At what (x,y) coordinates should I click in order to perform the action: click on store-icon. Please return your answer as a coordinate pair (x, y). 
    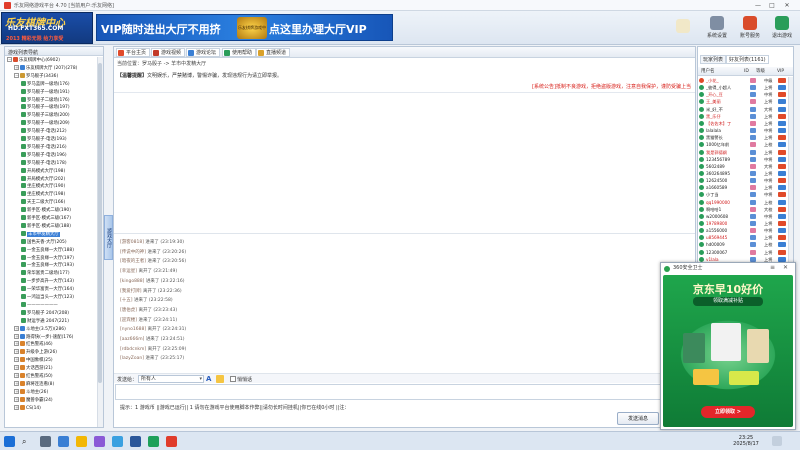
    Looking at the image, I should click on (99, 441).